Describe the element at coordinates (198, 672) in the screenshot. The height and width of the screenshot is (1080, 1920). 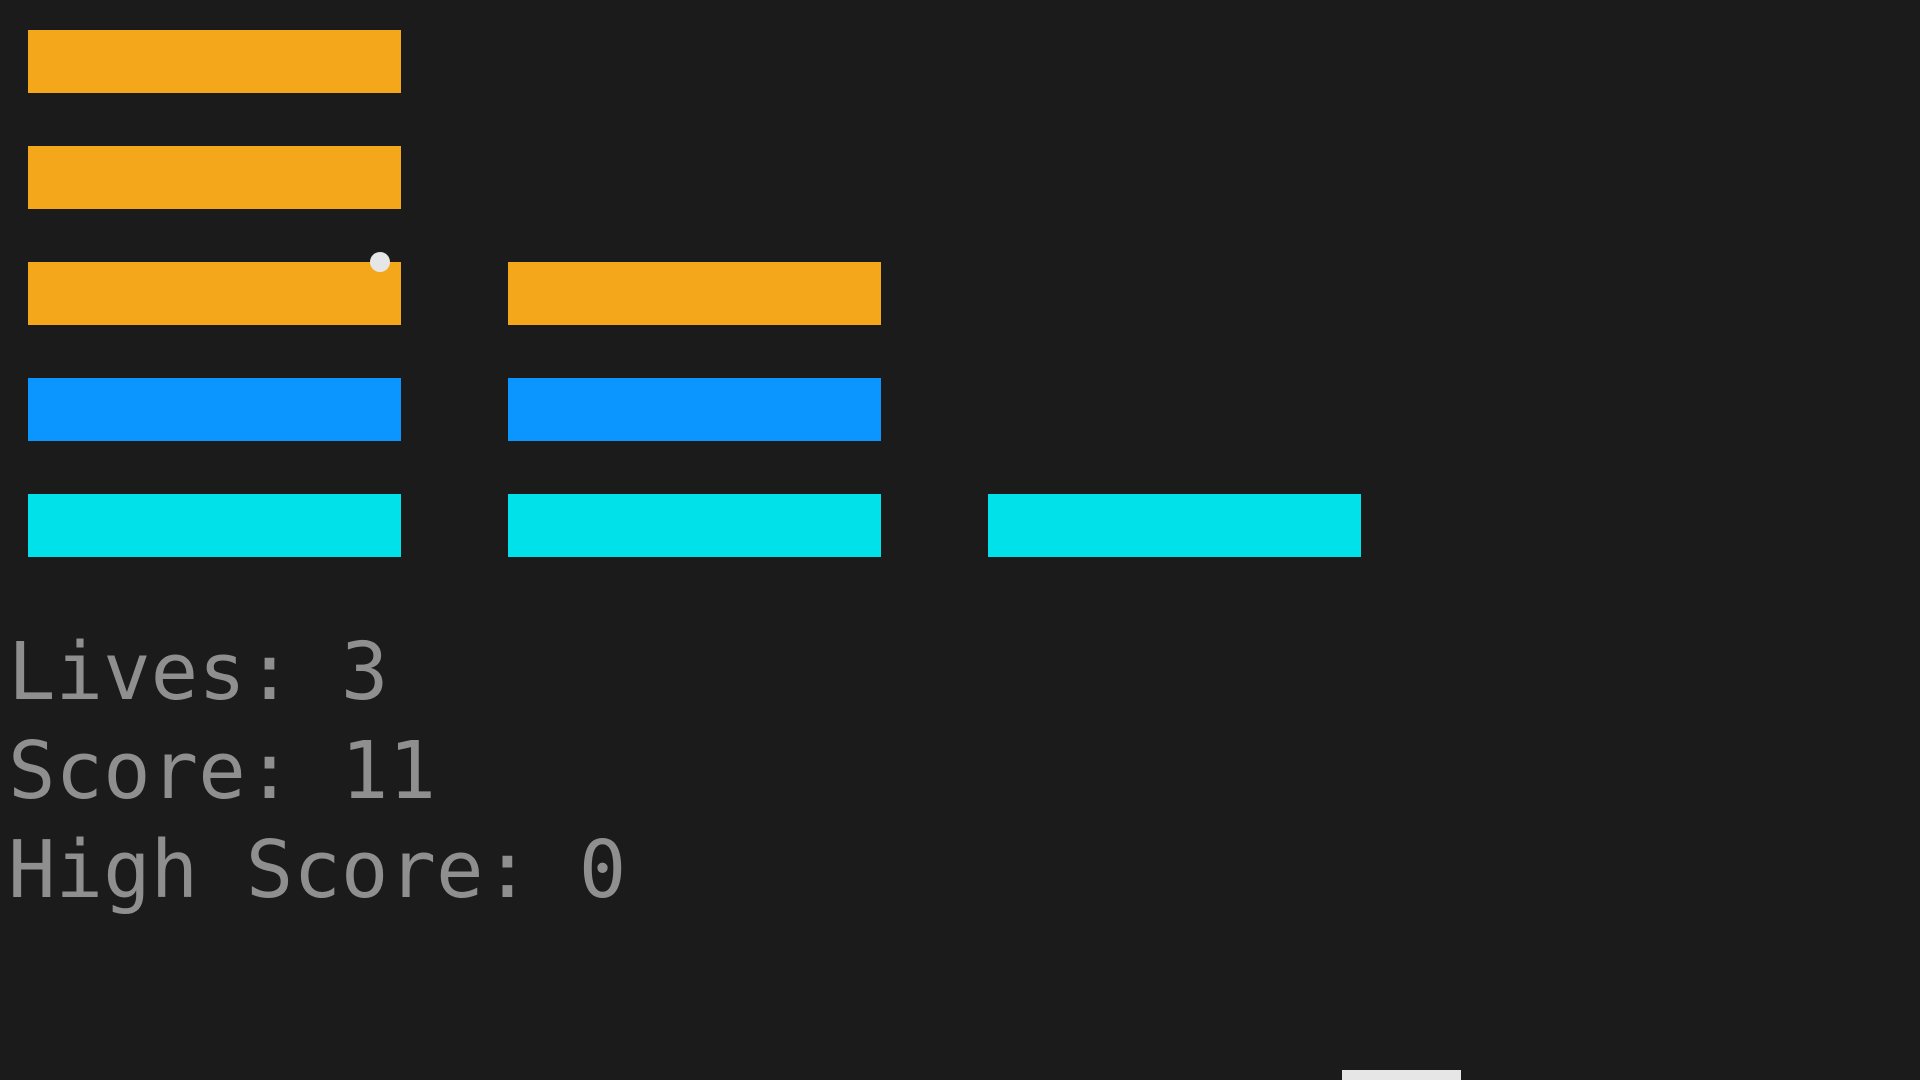
I see `lives-counter: Lives: 3` at that location.